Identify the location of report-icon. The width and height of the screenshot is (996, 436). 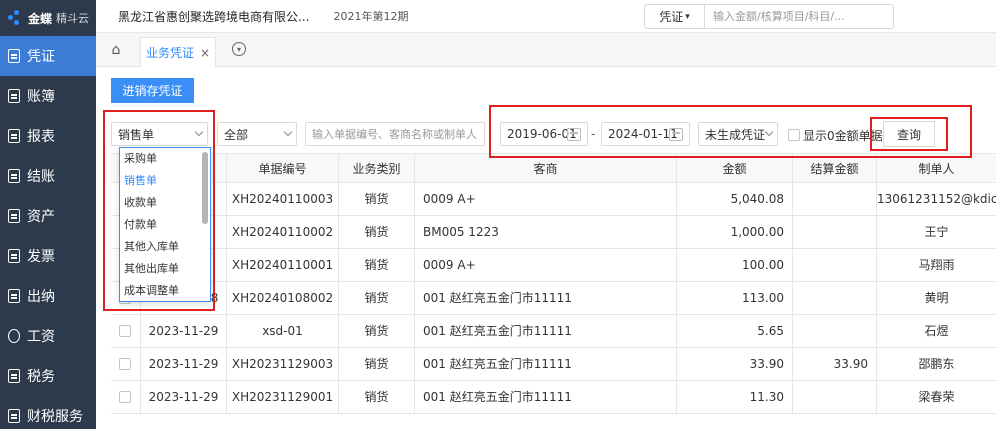
(14, 136).